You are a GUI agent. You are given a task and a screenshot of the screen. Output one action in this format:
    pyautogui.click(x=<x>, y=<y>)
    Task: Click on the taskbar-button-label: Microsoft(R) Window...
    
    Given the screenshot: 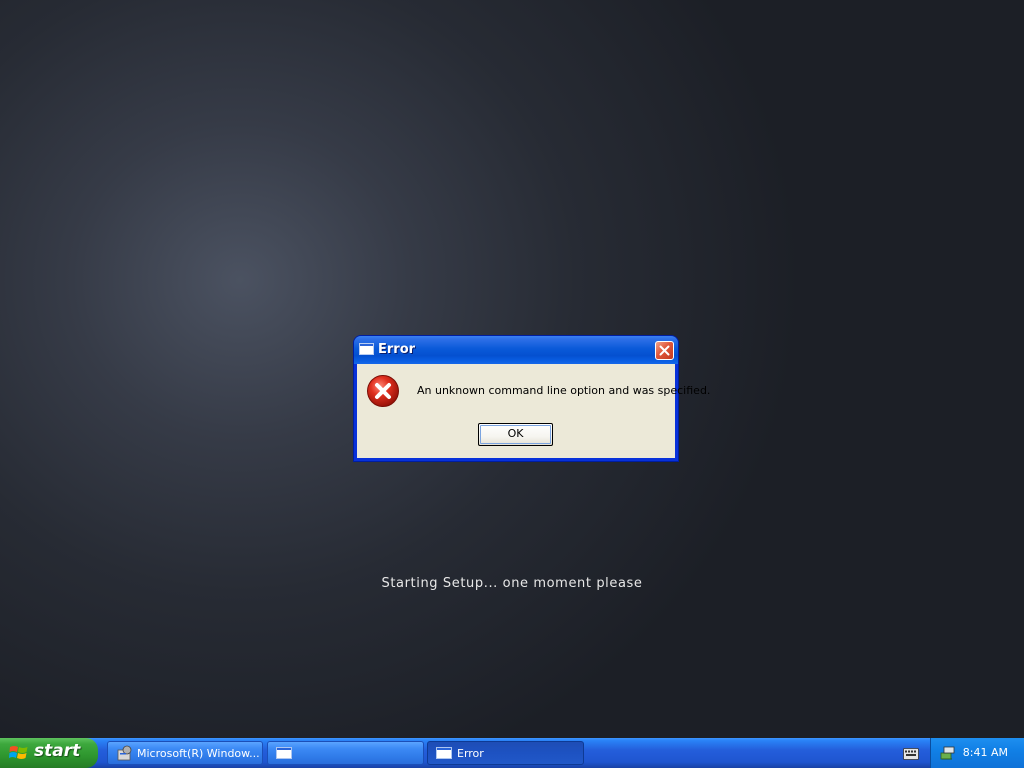 What is the action you would take?
    pyautogui.click(x=198, y=753)
    